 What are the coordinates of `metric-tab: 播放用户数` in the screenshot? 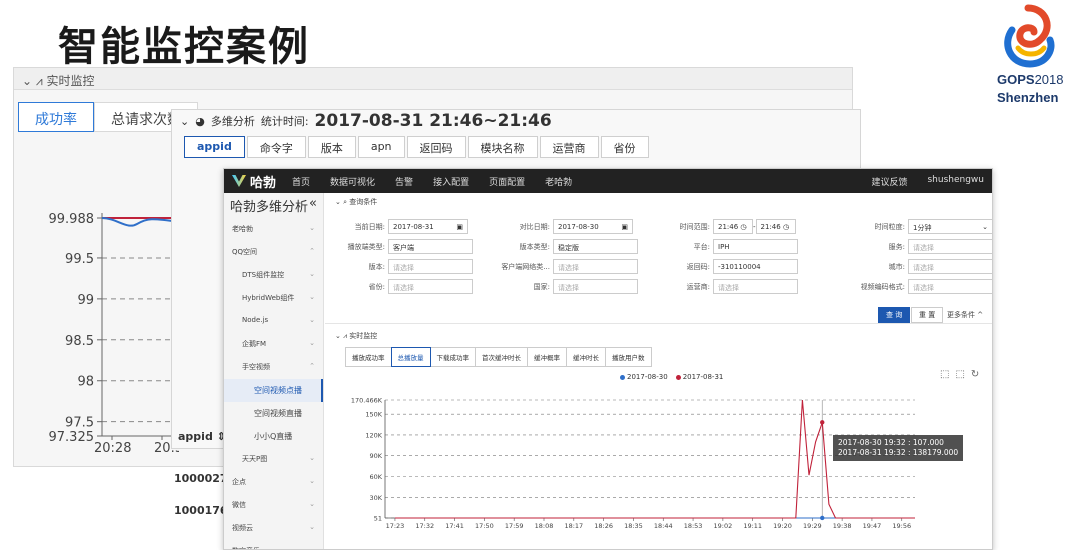 It's located at (628, 357).